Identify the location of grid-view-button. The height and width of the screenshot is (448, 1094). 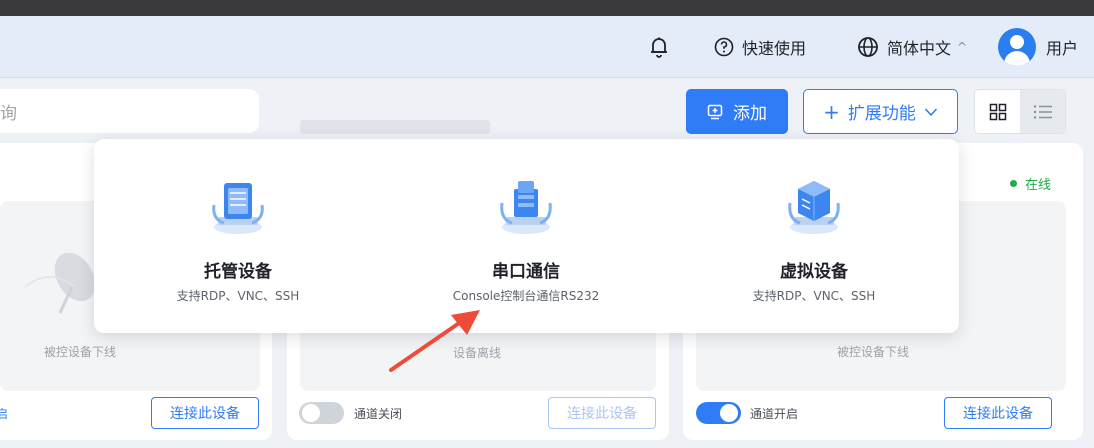
(997, 111).